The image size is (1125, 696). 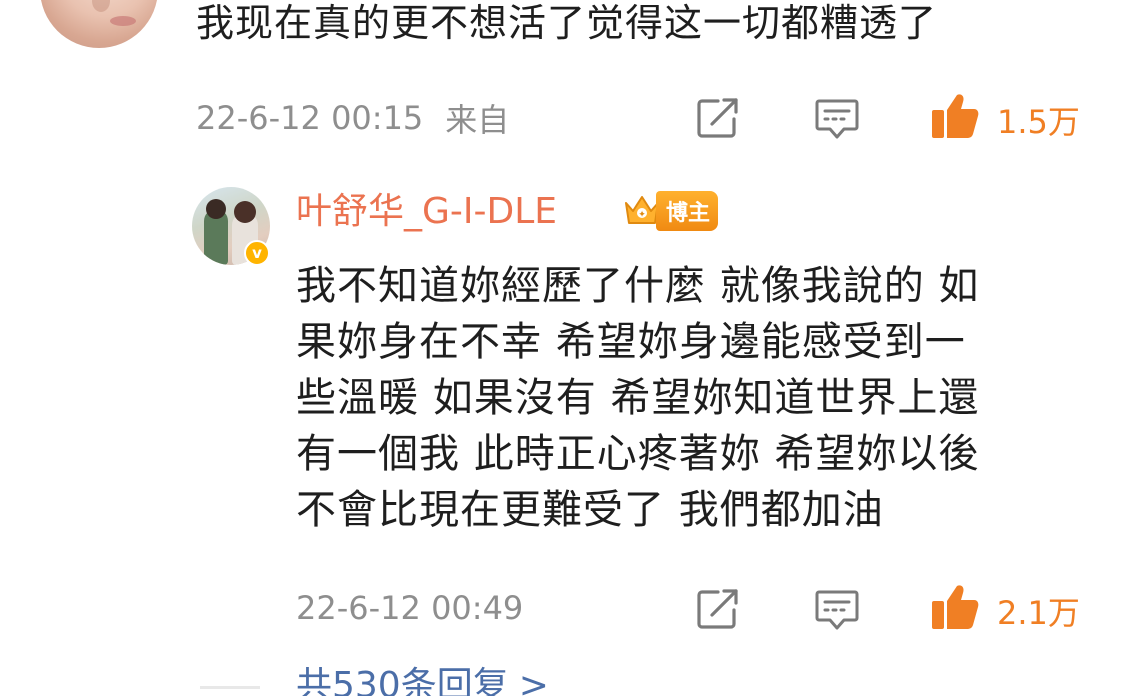 I want to click on reply-like-button, so click(x=955, y=607).